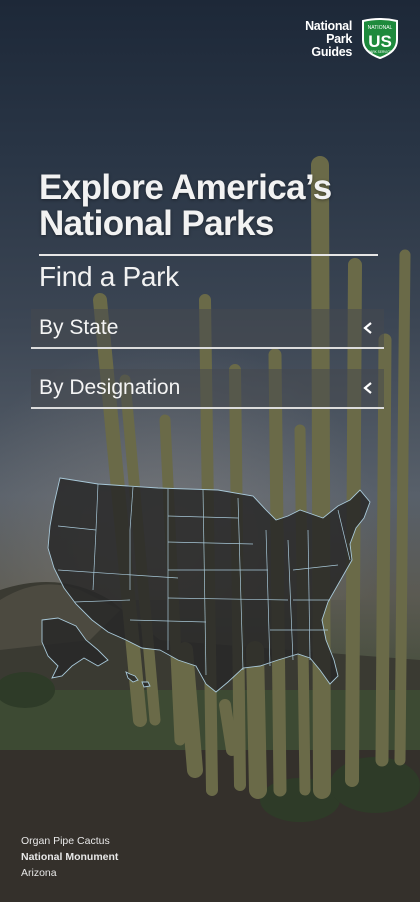  What do you see at coordinates (110, 387) in the screenshot?
I see `by-designation-label: By Designation` at bounding box center [110, 387].